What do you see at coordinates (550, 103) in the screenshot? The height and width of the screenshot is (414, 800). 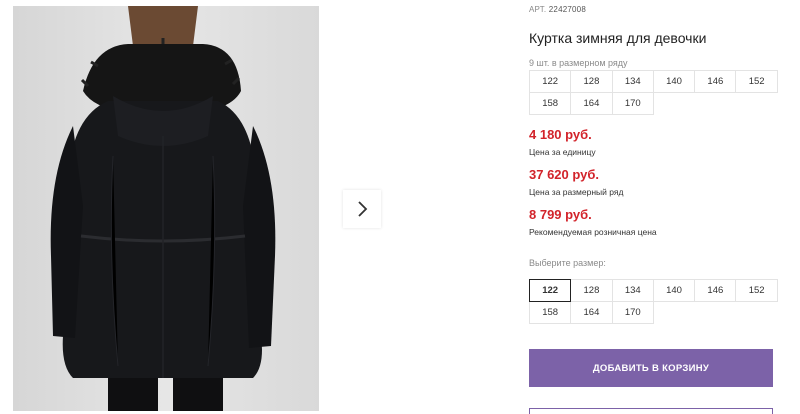 I see `pack-size-cell: 158` at bounding box center [550, 103].